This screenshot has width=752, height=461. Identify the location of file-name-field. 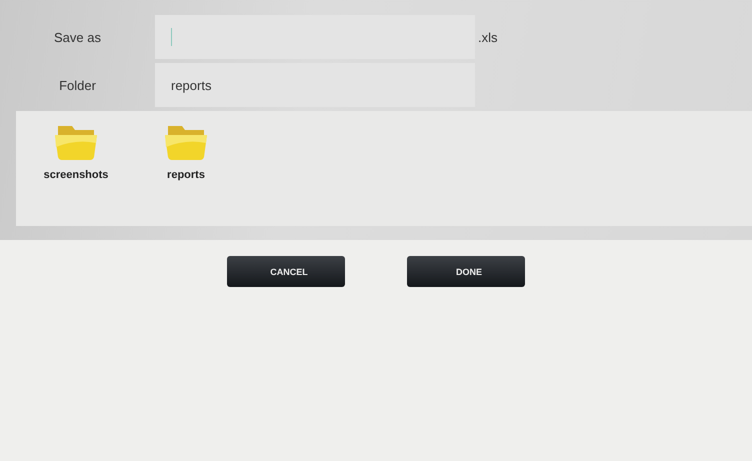
(315, 37).